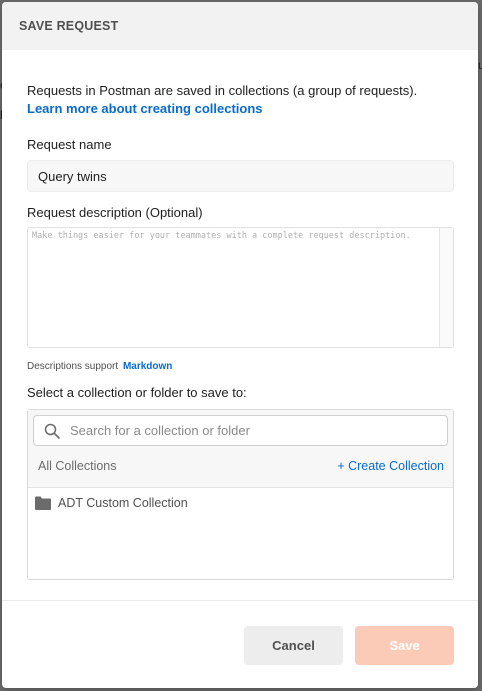 The height and width of the screenshot is (691, 482). What do you see at coordinates (240, 26) in the screenshot?
I see `modal-header: SAVE REQUEST` at bounding box center [240, 26].